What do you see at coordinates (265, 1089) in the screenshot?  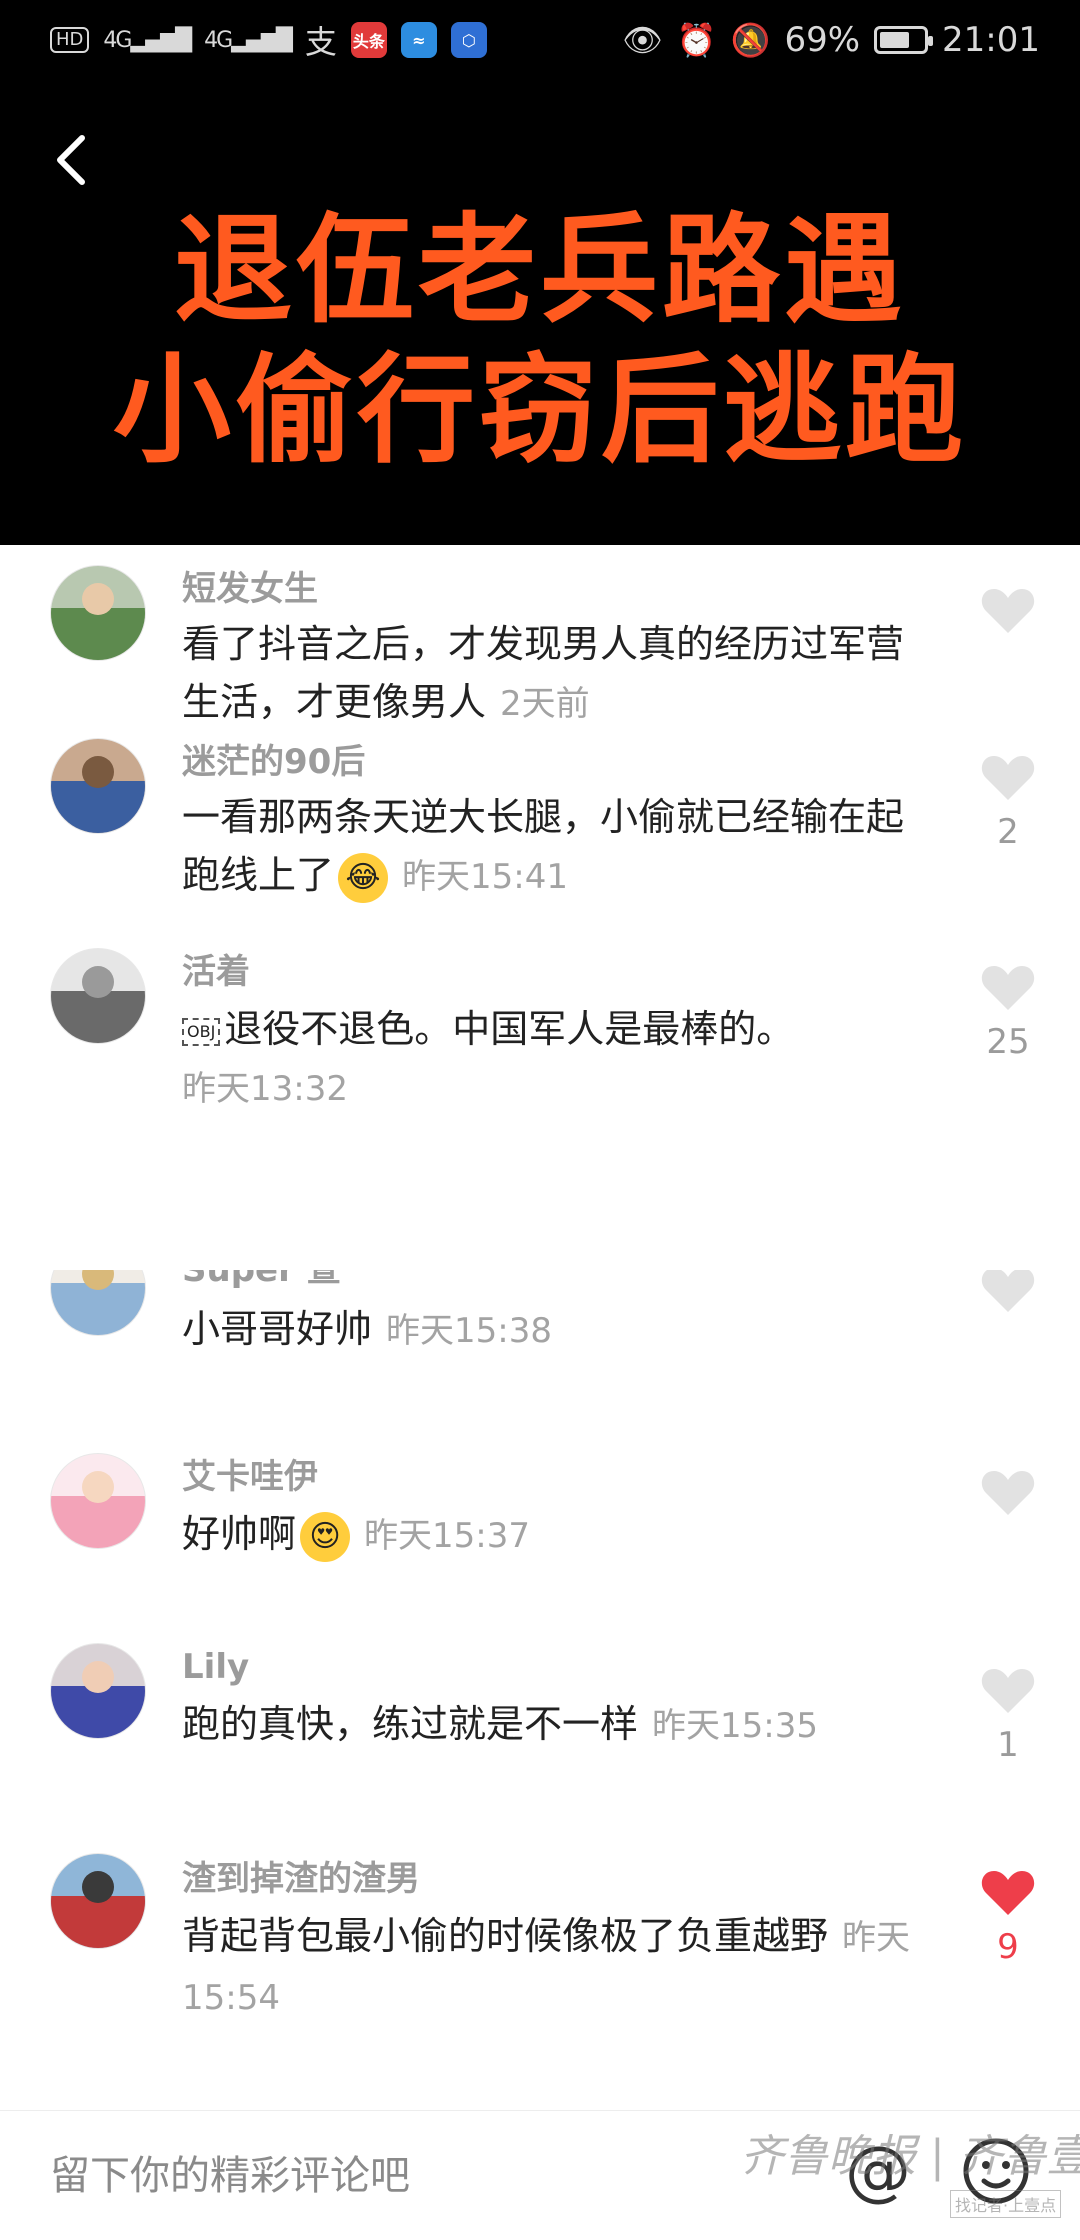 I see `comment-time: 昨天13:32` at bounding box center [265, 1089].